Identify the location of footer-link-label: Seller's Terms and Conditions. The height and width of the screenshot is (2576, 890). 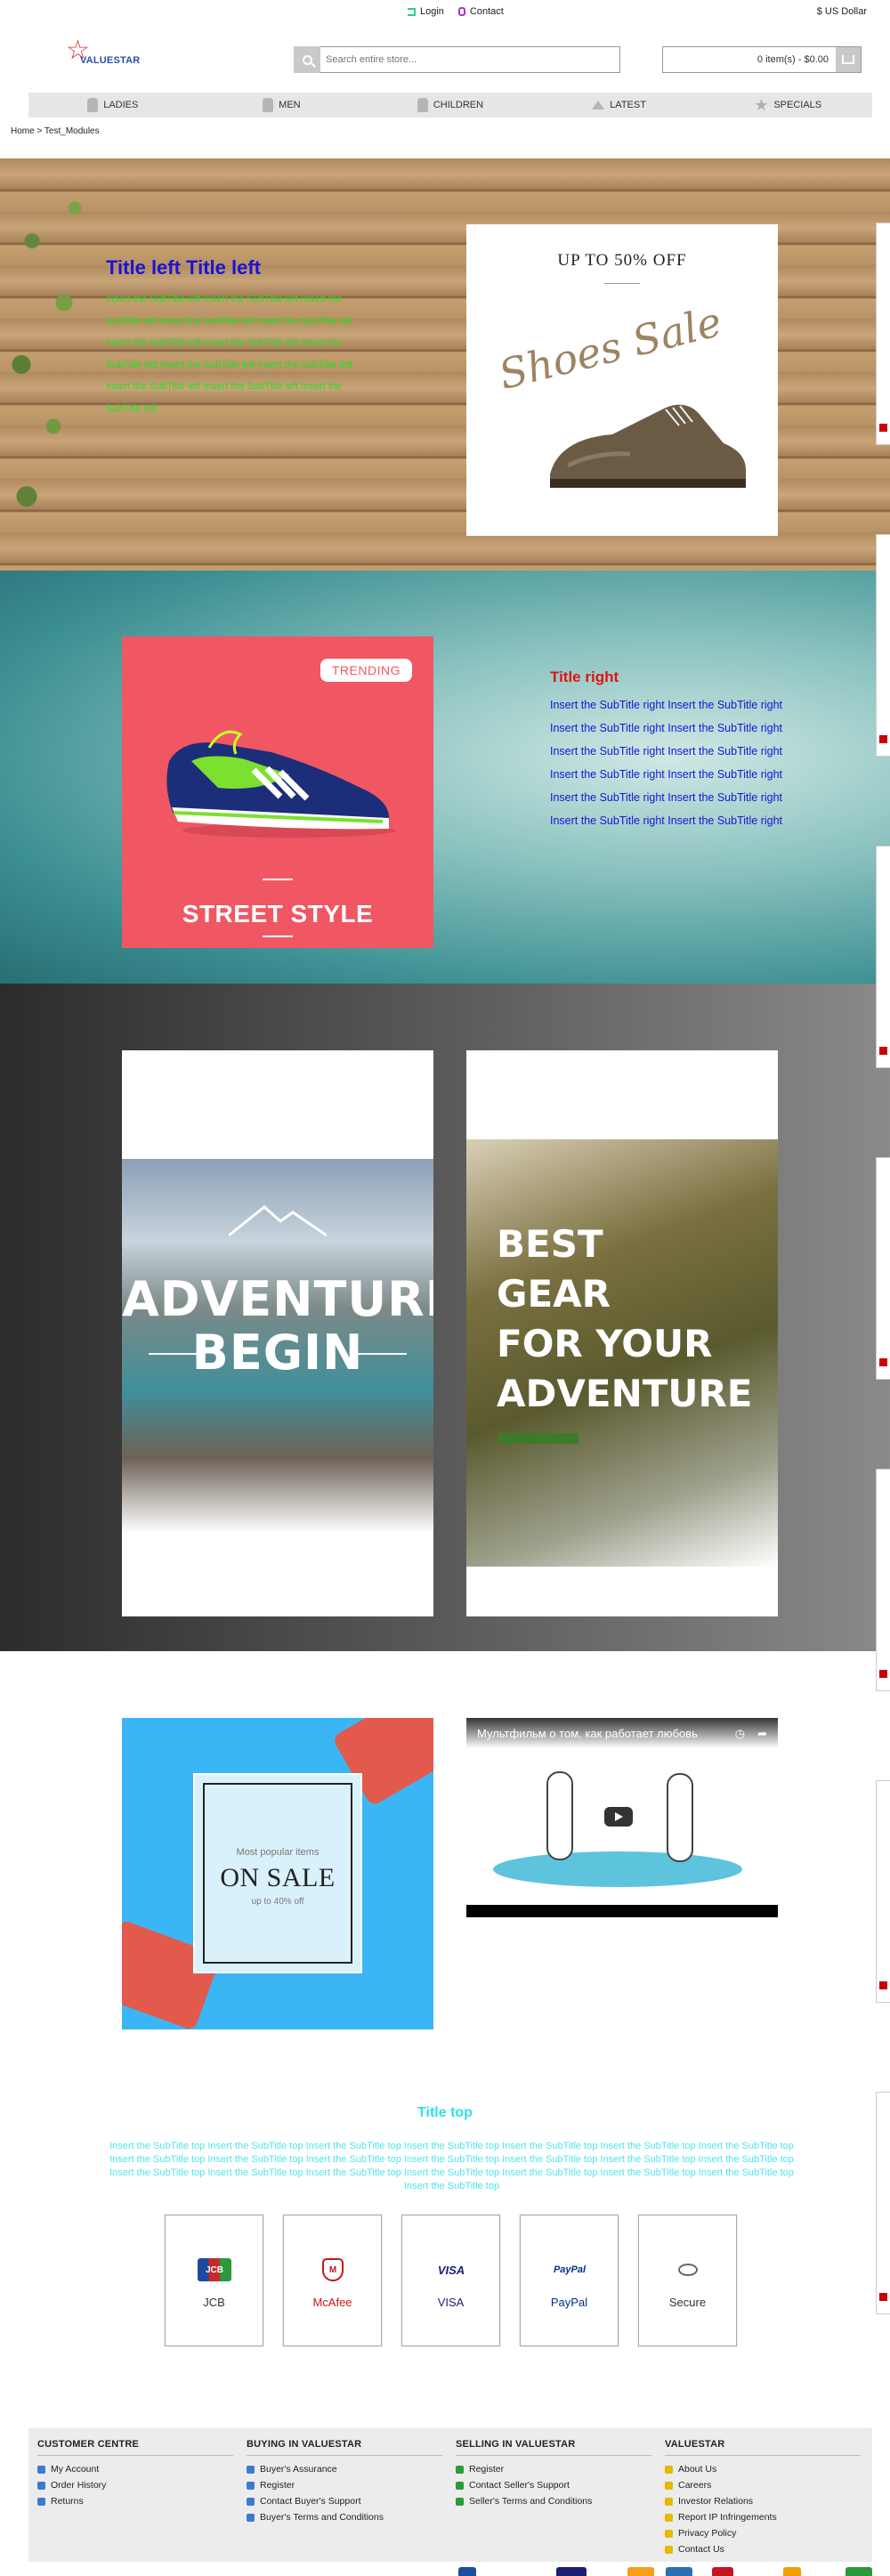
(531, 2502).